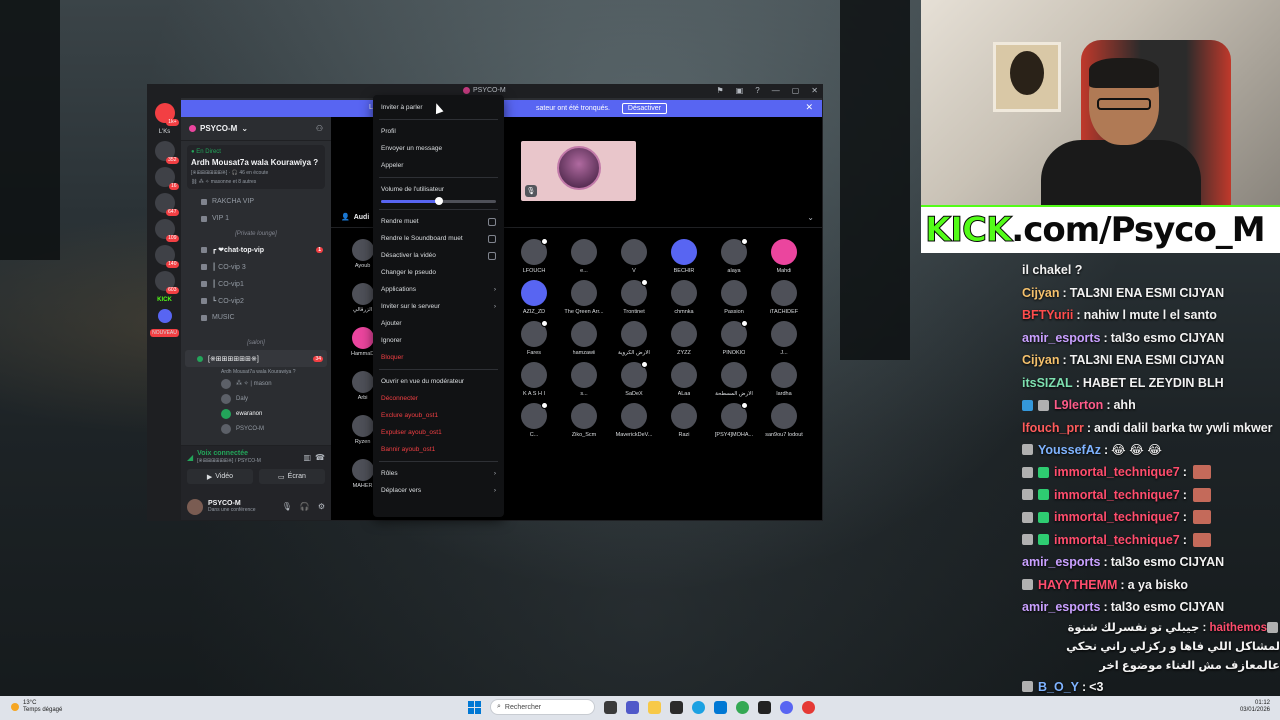 The height and width of the screenshot is (720, 1280). I want to click on server-header: PSYCO-M ⌄ ⚇, so click(256, 129).